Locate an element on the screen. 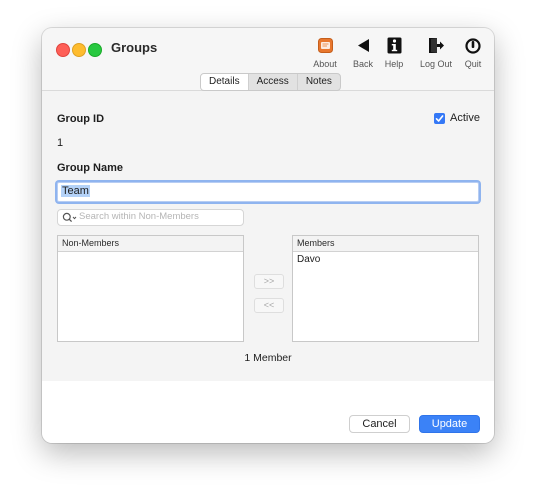 This screenshot has height=500, width=536. logout-button: Log Out is located at coordinates (436, 52).